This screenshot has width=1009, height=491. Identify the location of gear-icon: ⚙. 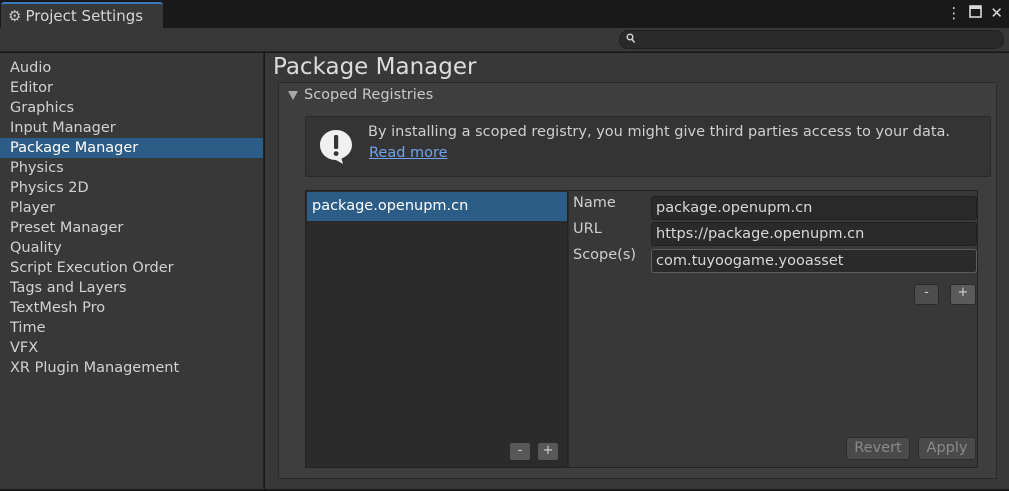
(15, 15).